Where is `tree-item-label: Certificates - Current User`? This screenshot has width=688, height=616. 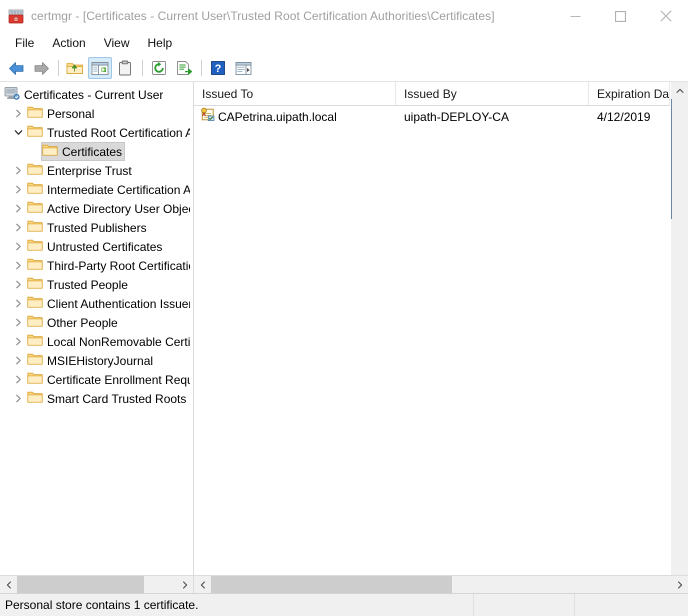
tree-item-label: Certificates - Current User is located at coordinates (94, 94).